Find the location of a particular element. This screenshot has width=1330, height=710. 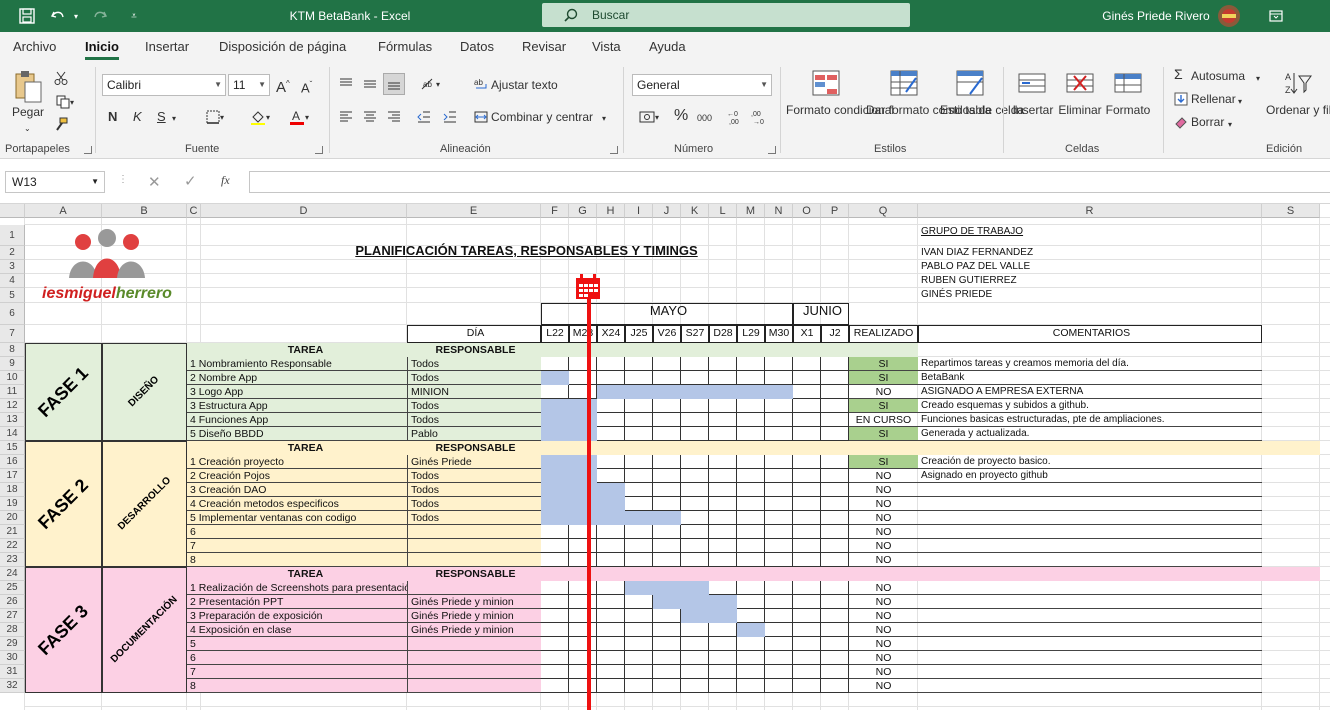

task-name: 8 is located at coordinates (297, 686).